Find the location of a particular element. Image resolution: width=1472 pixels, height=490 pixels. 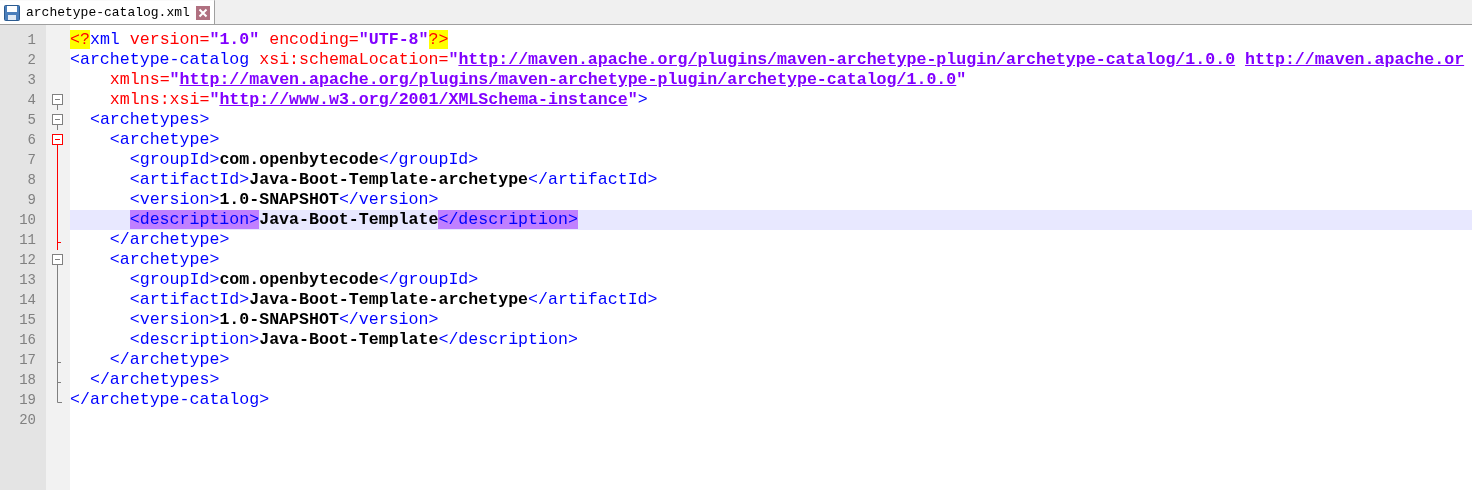

code-line: <archetypes> is located at coordinates (149, 120).